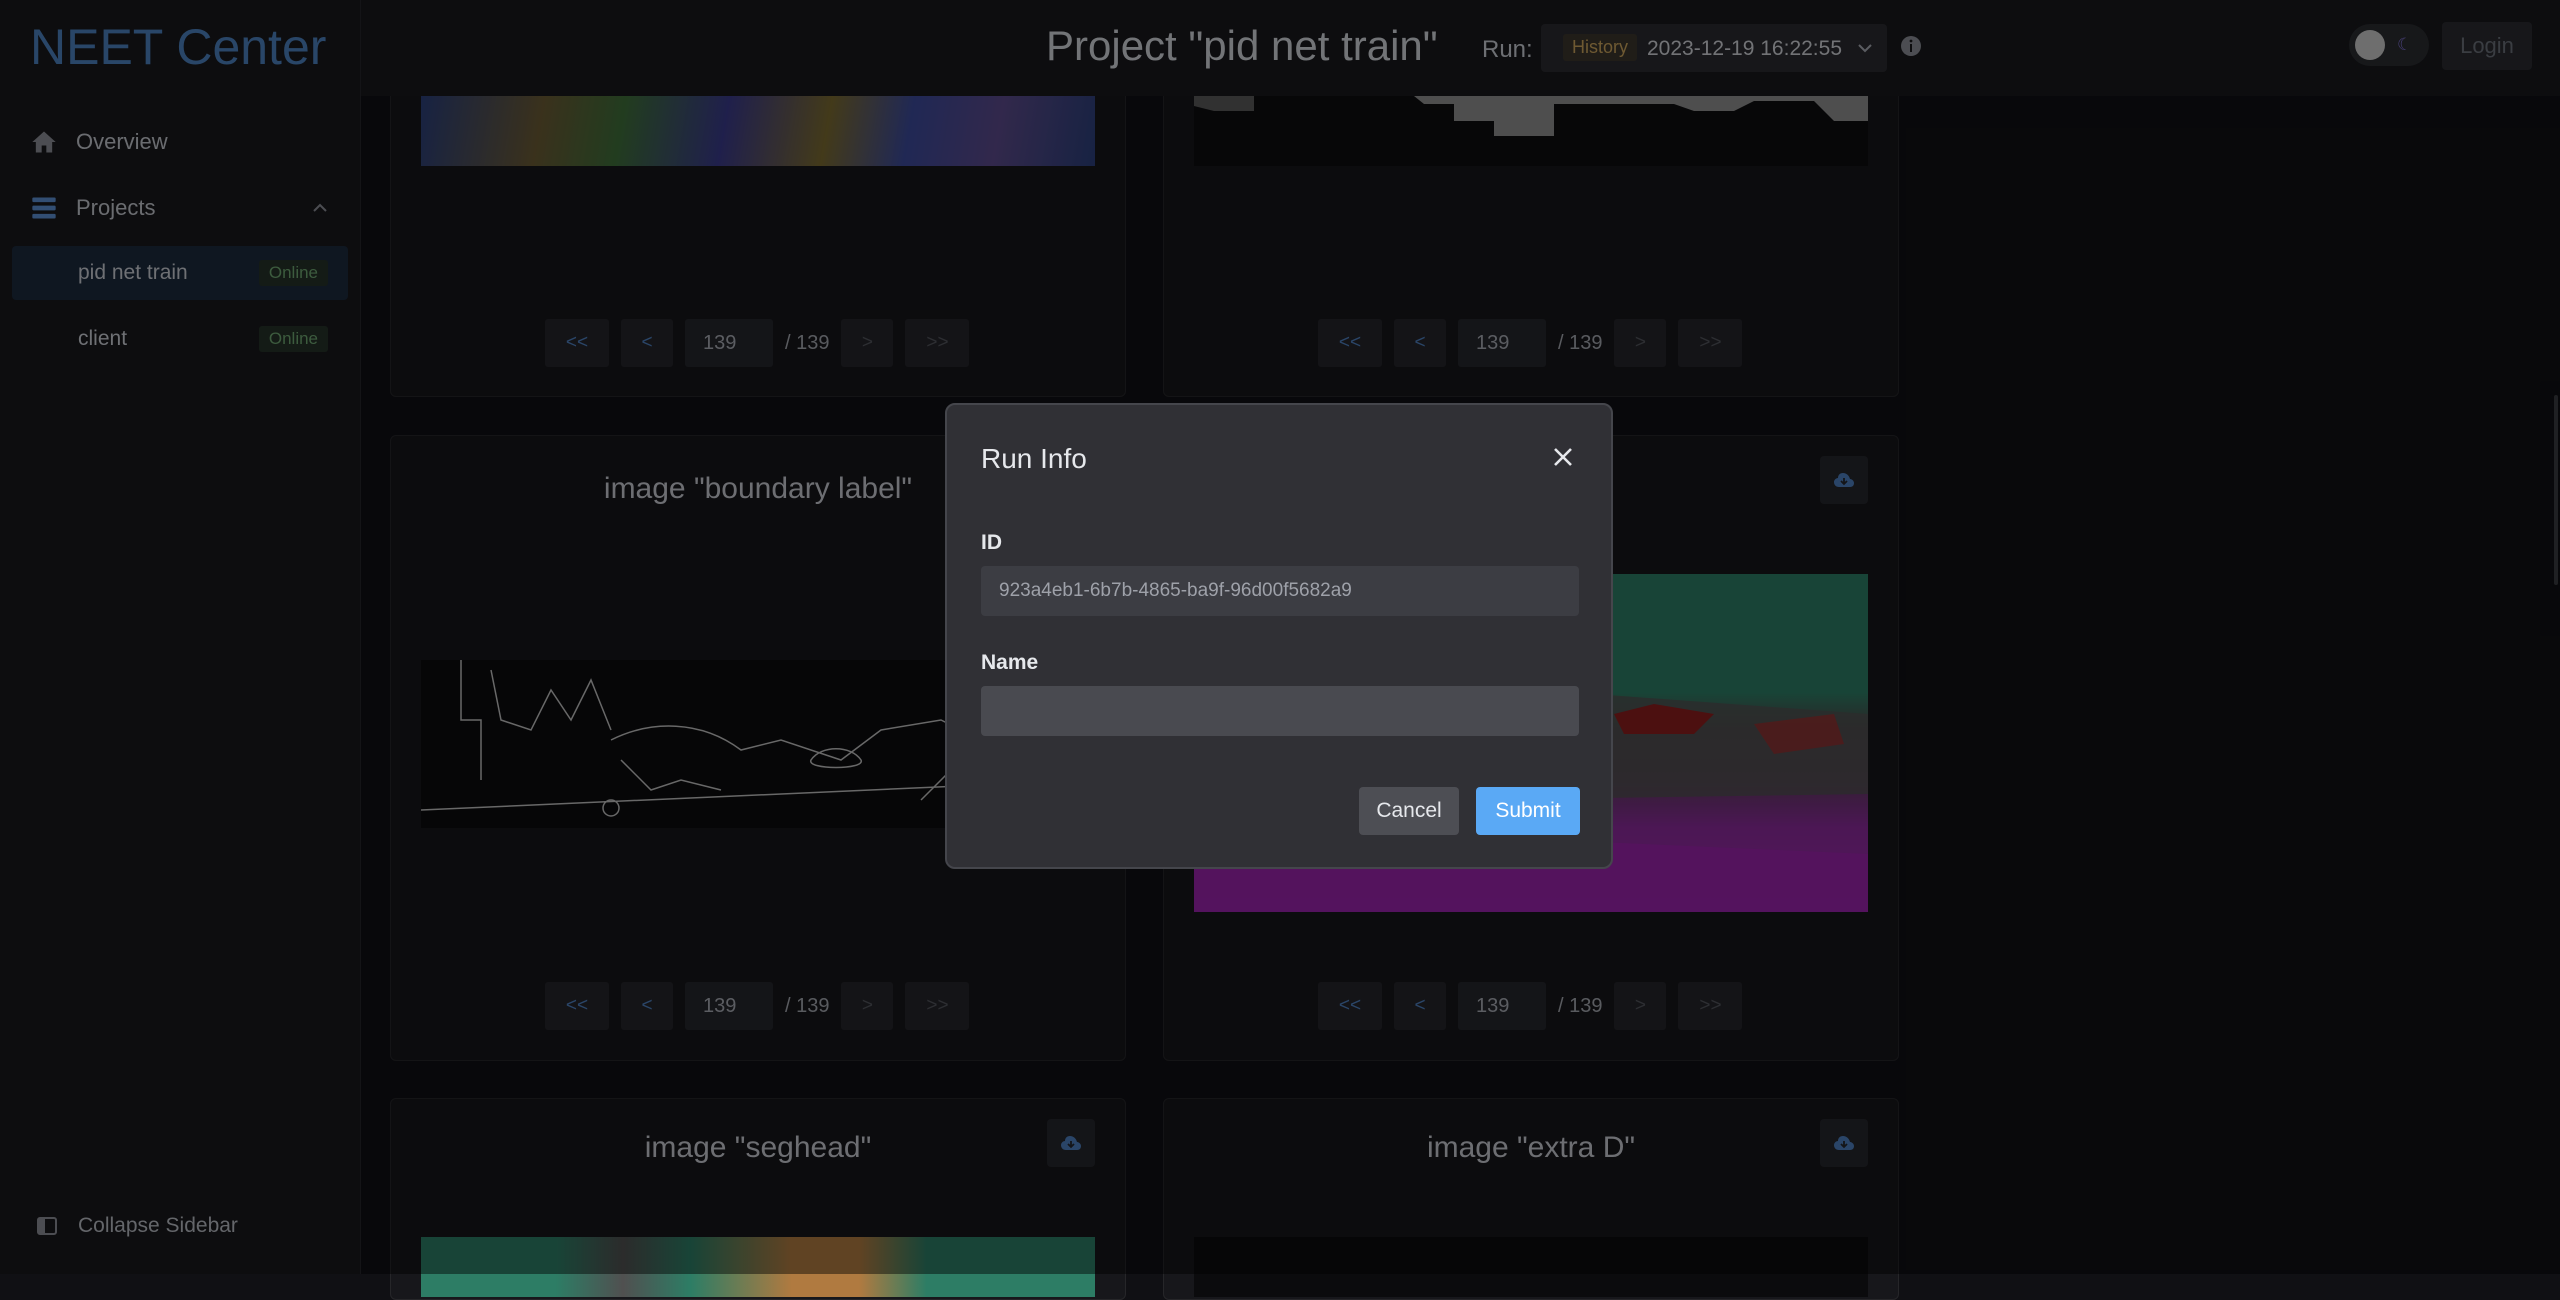  What do you see at coordinates (1280, 591) in the screenshot?
I see `id-field` at bounding box center [1280, 591].